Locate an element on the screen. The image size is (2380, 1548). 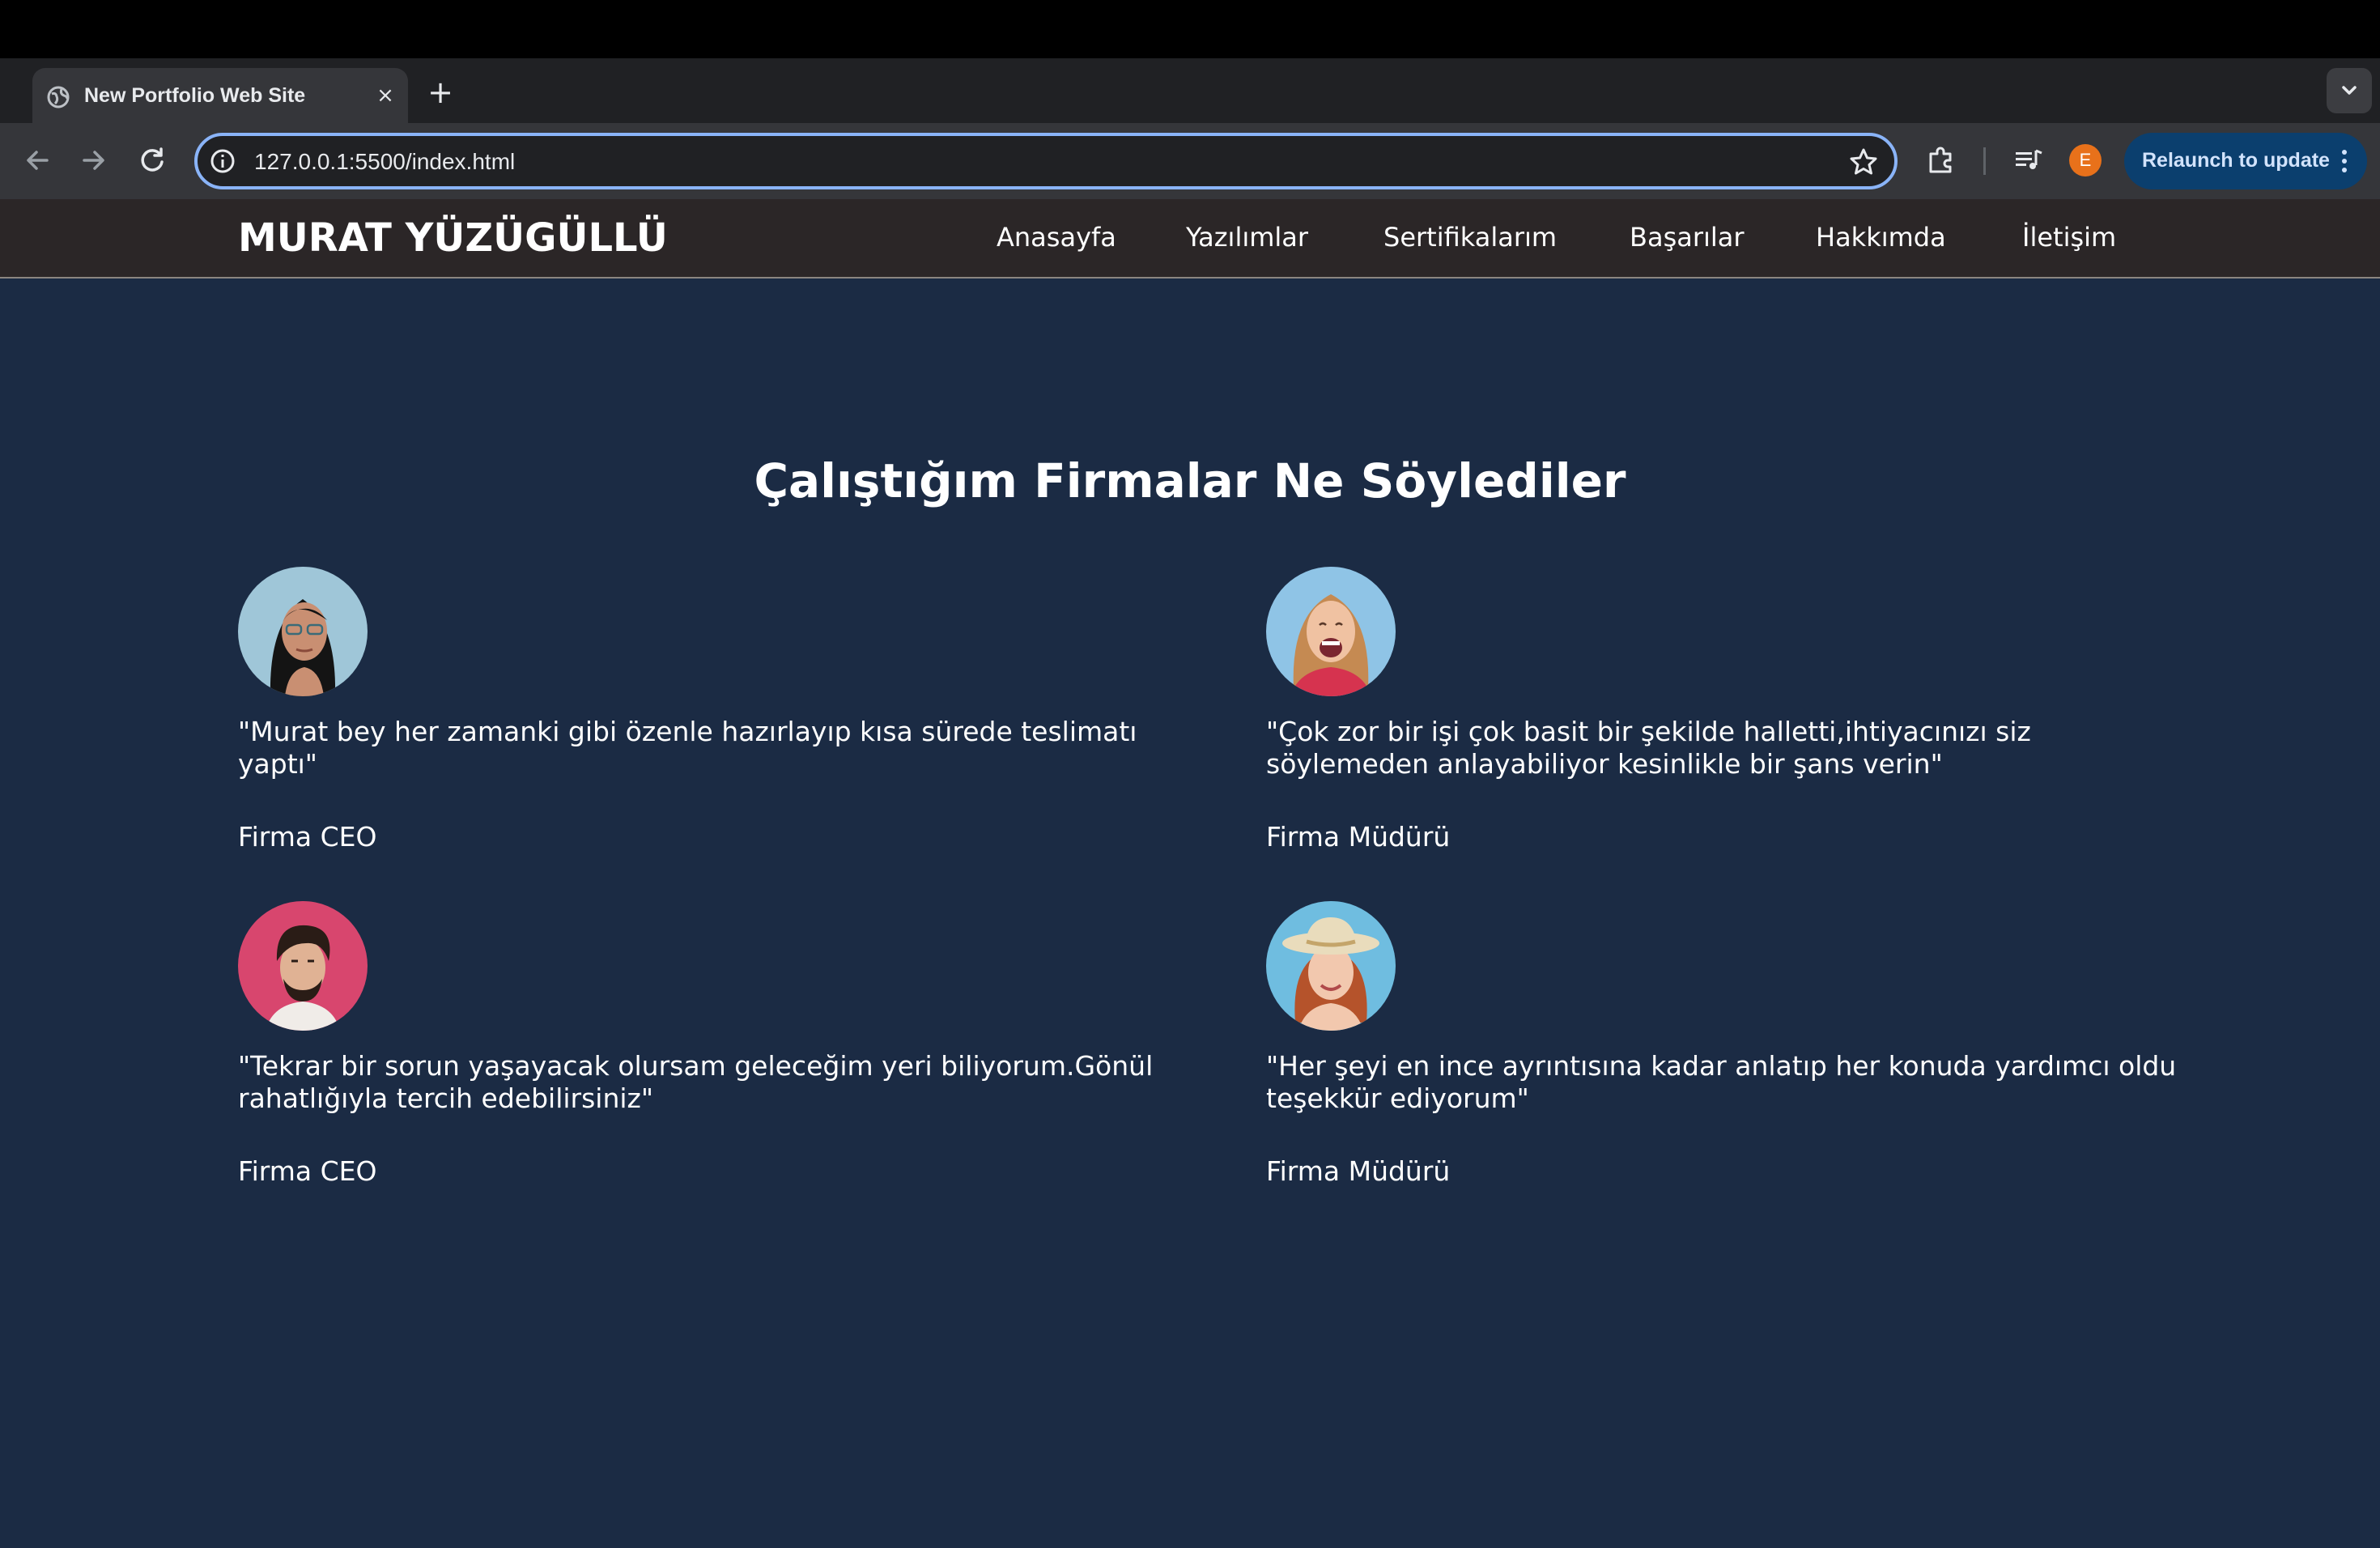
nav-link-iletisim: İletişim is located at coordinates (2069, 238).